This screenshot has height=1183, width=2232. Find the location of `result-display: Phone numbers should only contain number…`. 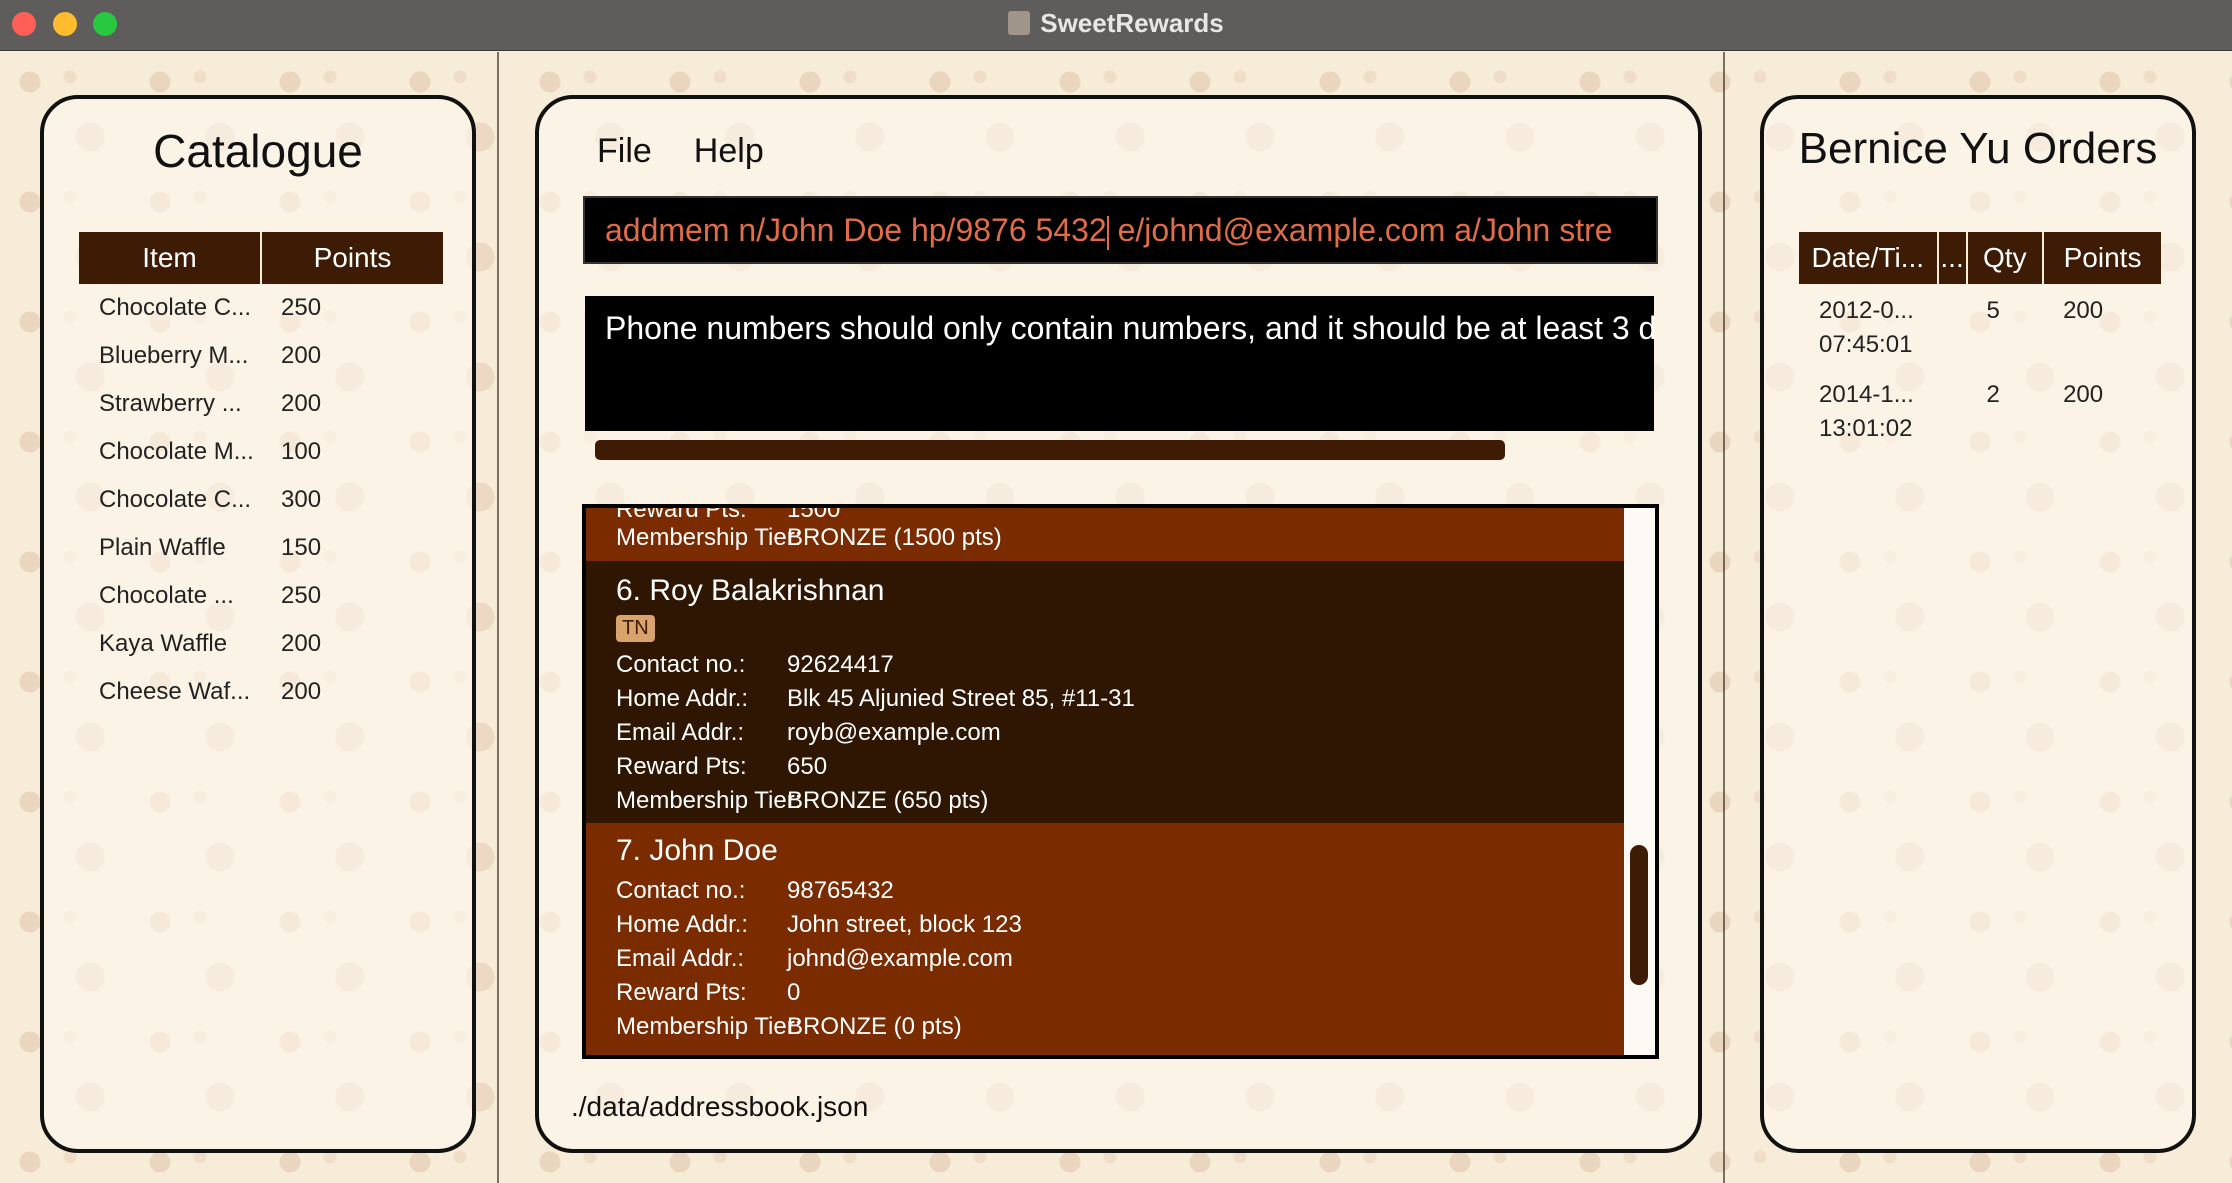

result-display: Phone numbers should only contain number… is located at coordinates (1119, 363).